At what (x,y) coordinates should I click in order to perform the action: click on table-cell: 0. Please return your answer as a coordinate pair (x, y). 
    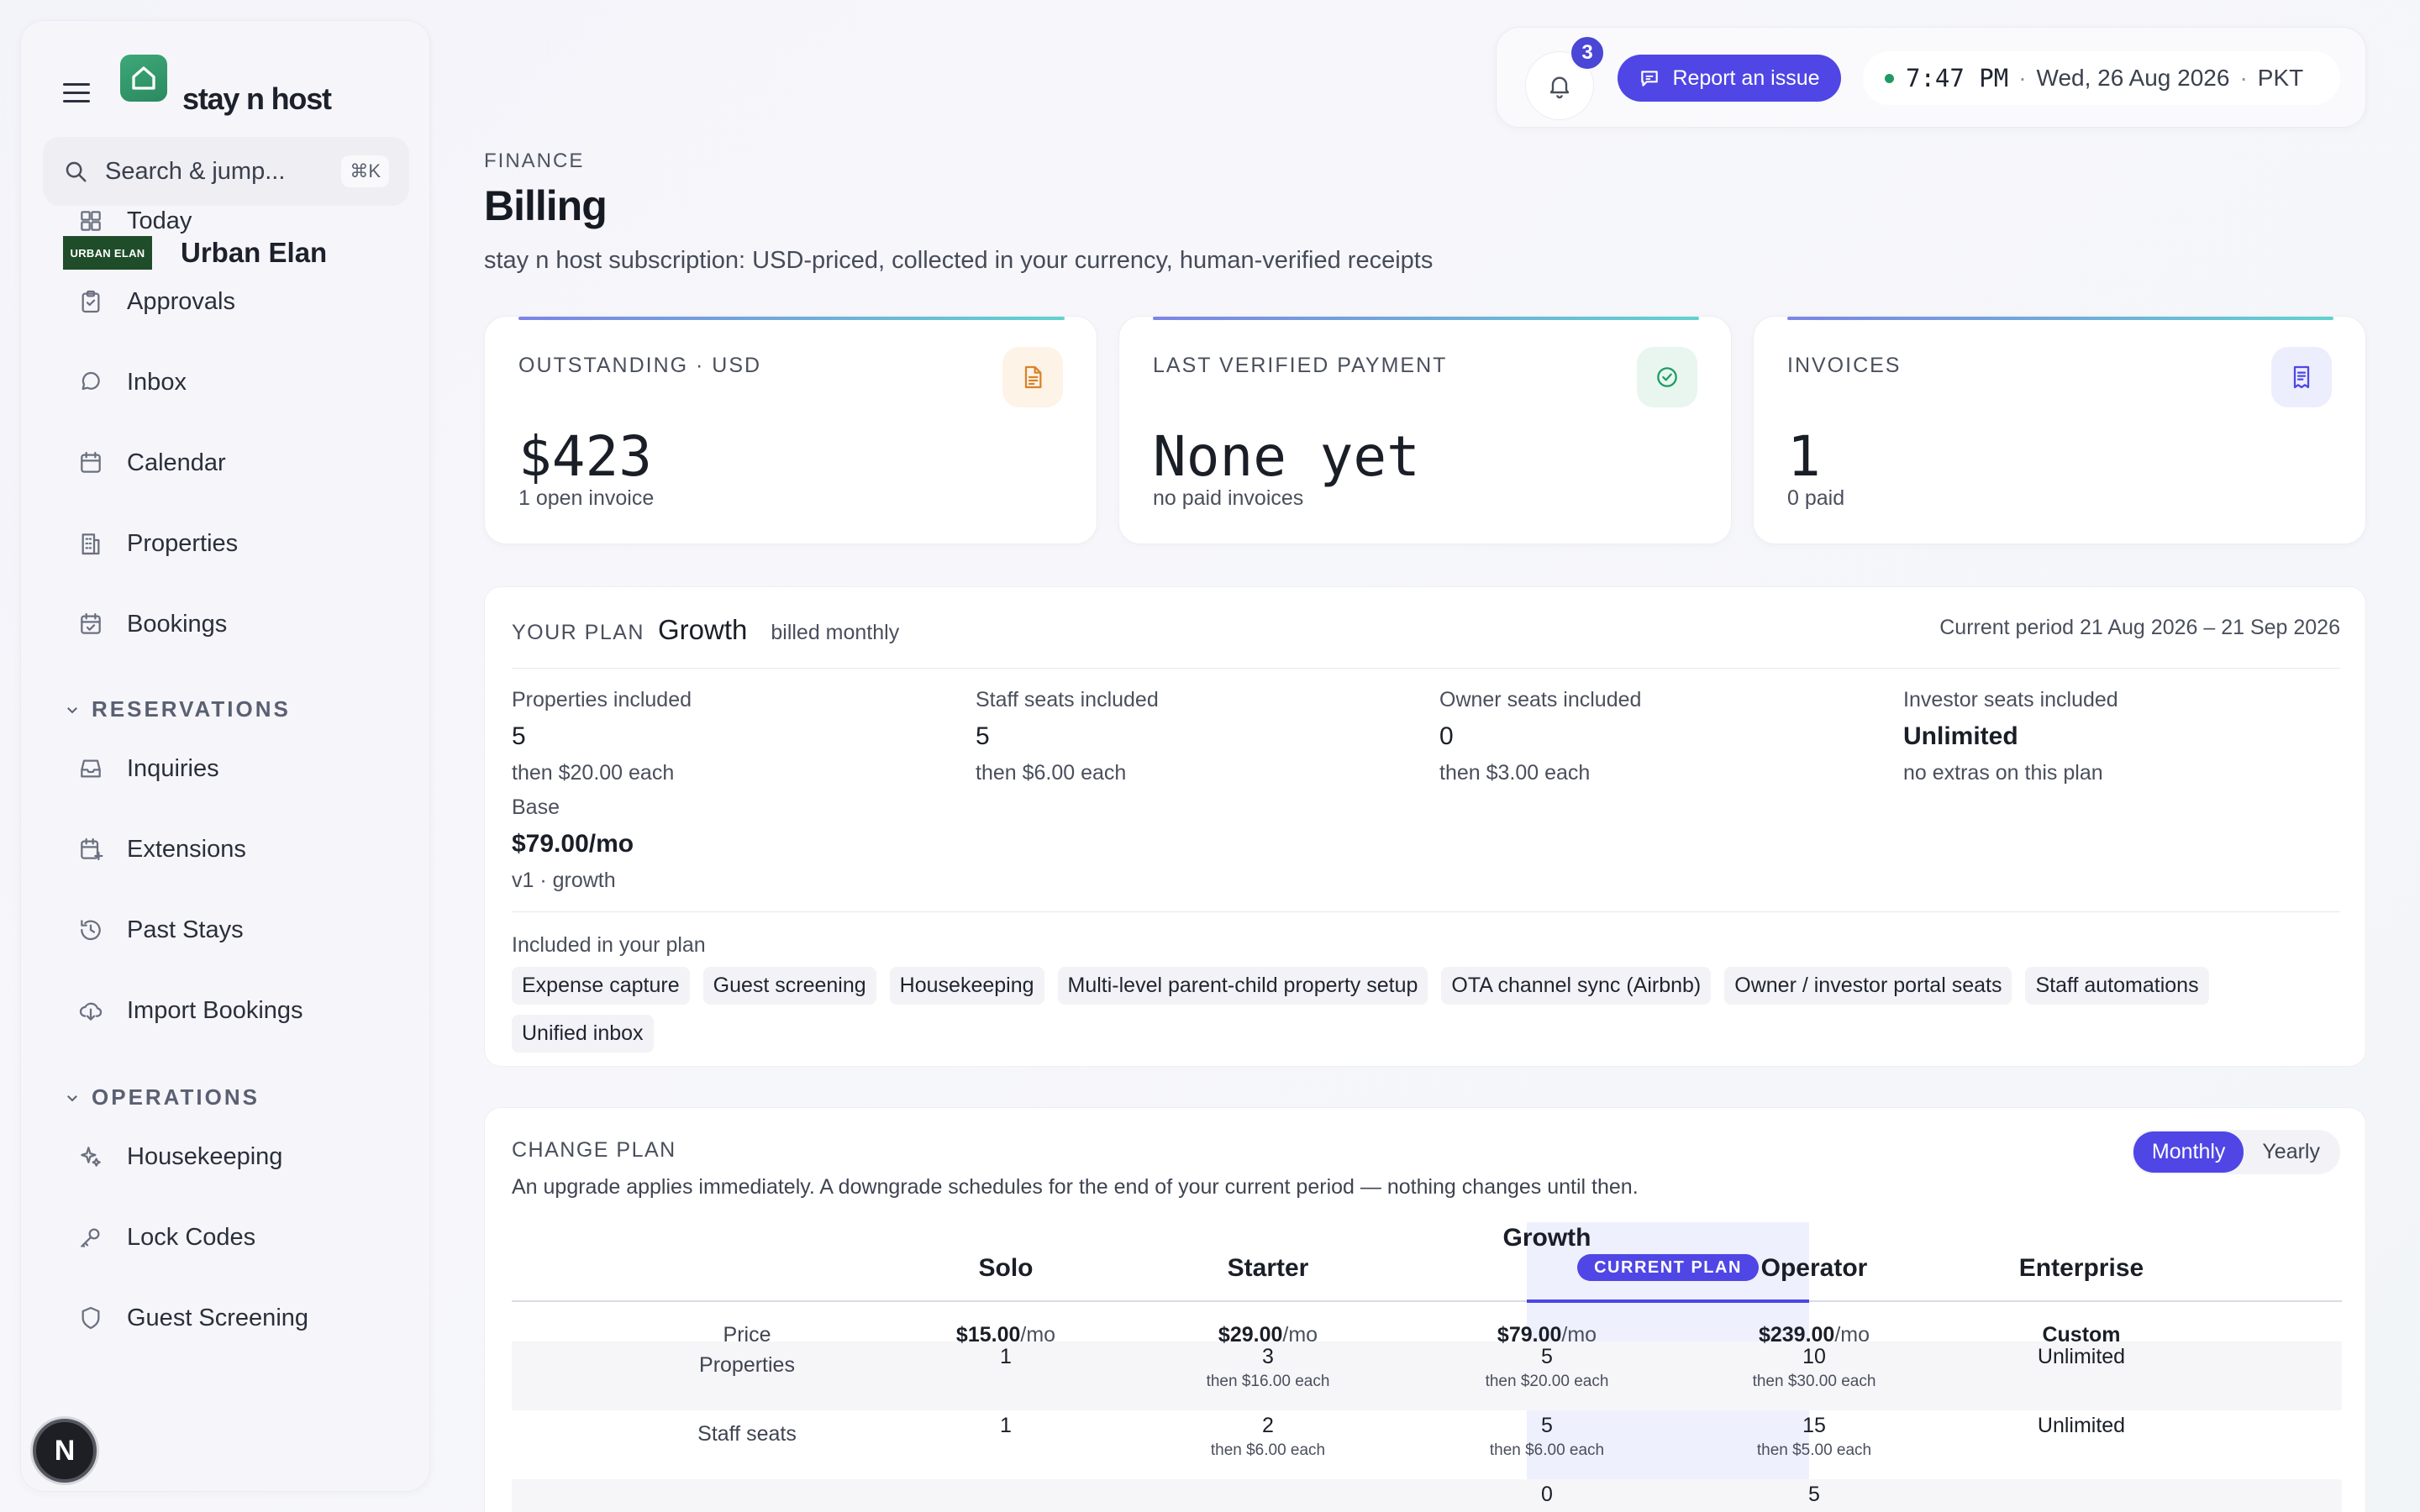
    Looking at the image, I should click on (1547, 1496).